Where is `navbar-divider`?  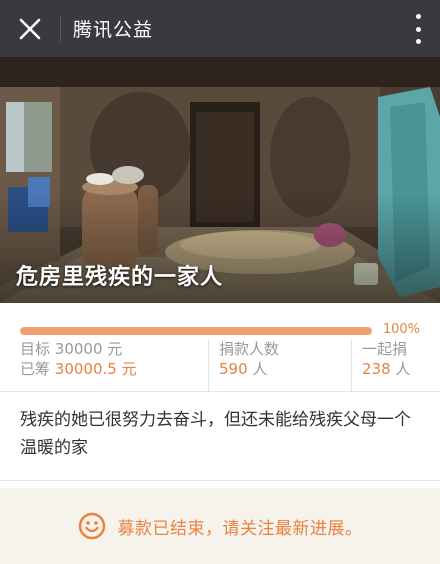 navbar-divider is located at coordinates (60, 28).